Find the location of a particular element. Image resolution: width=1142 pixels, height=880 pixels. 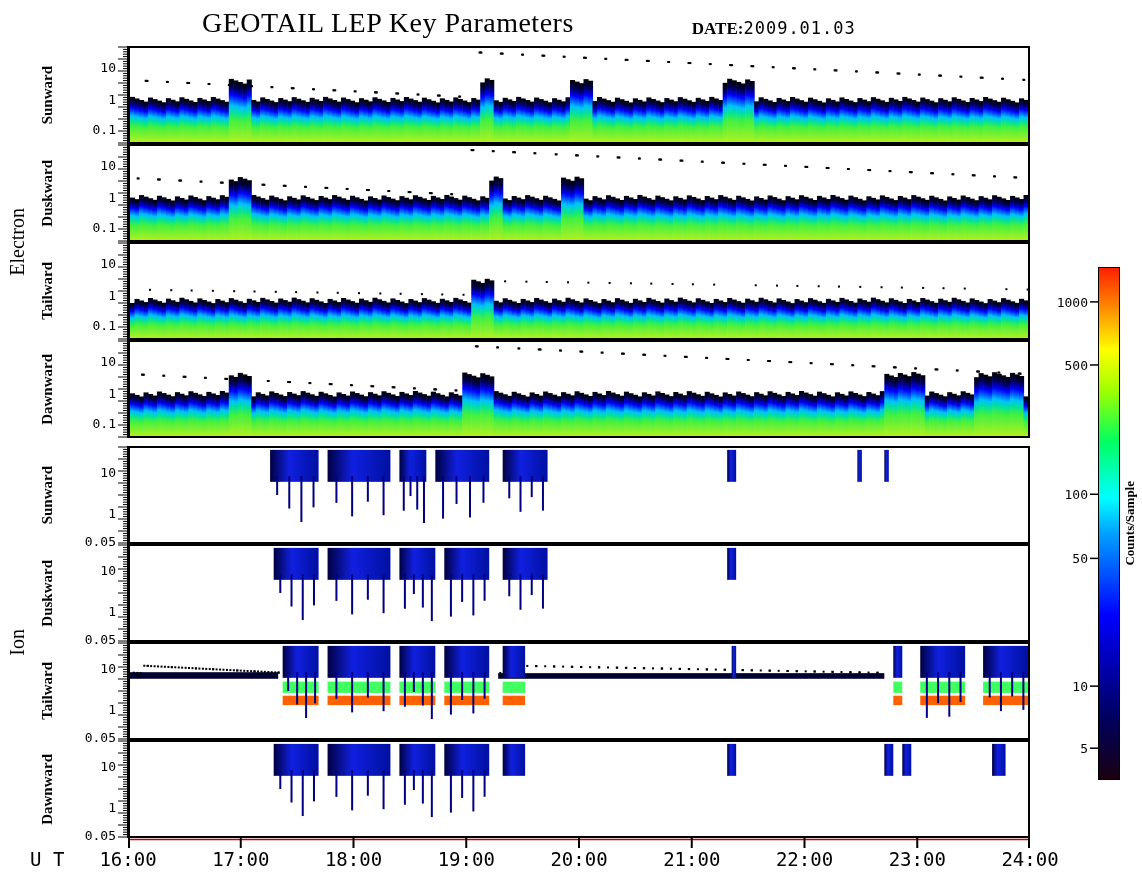

x-tick-label: 23:00 is located at coordinates (917, 859).